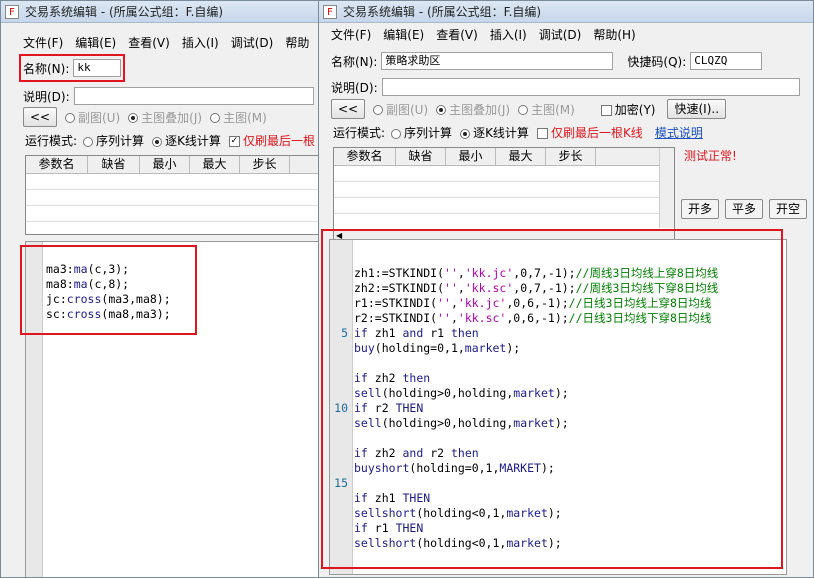  I want to click on menu-help: 帮助(H), so click(614, 34).